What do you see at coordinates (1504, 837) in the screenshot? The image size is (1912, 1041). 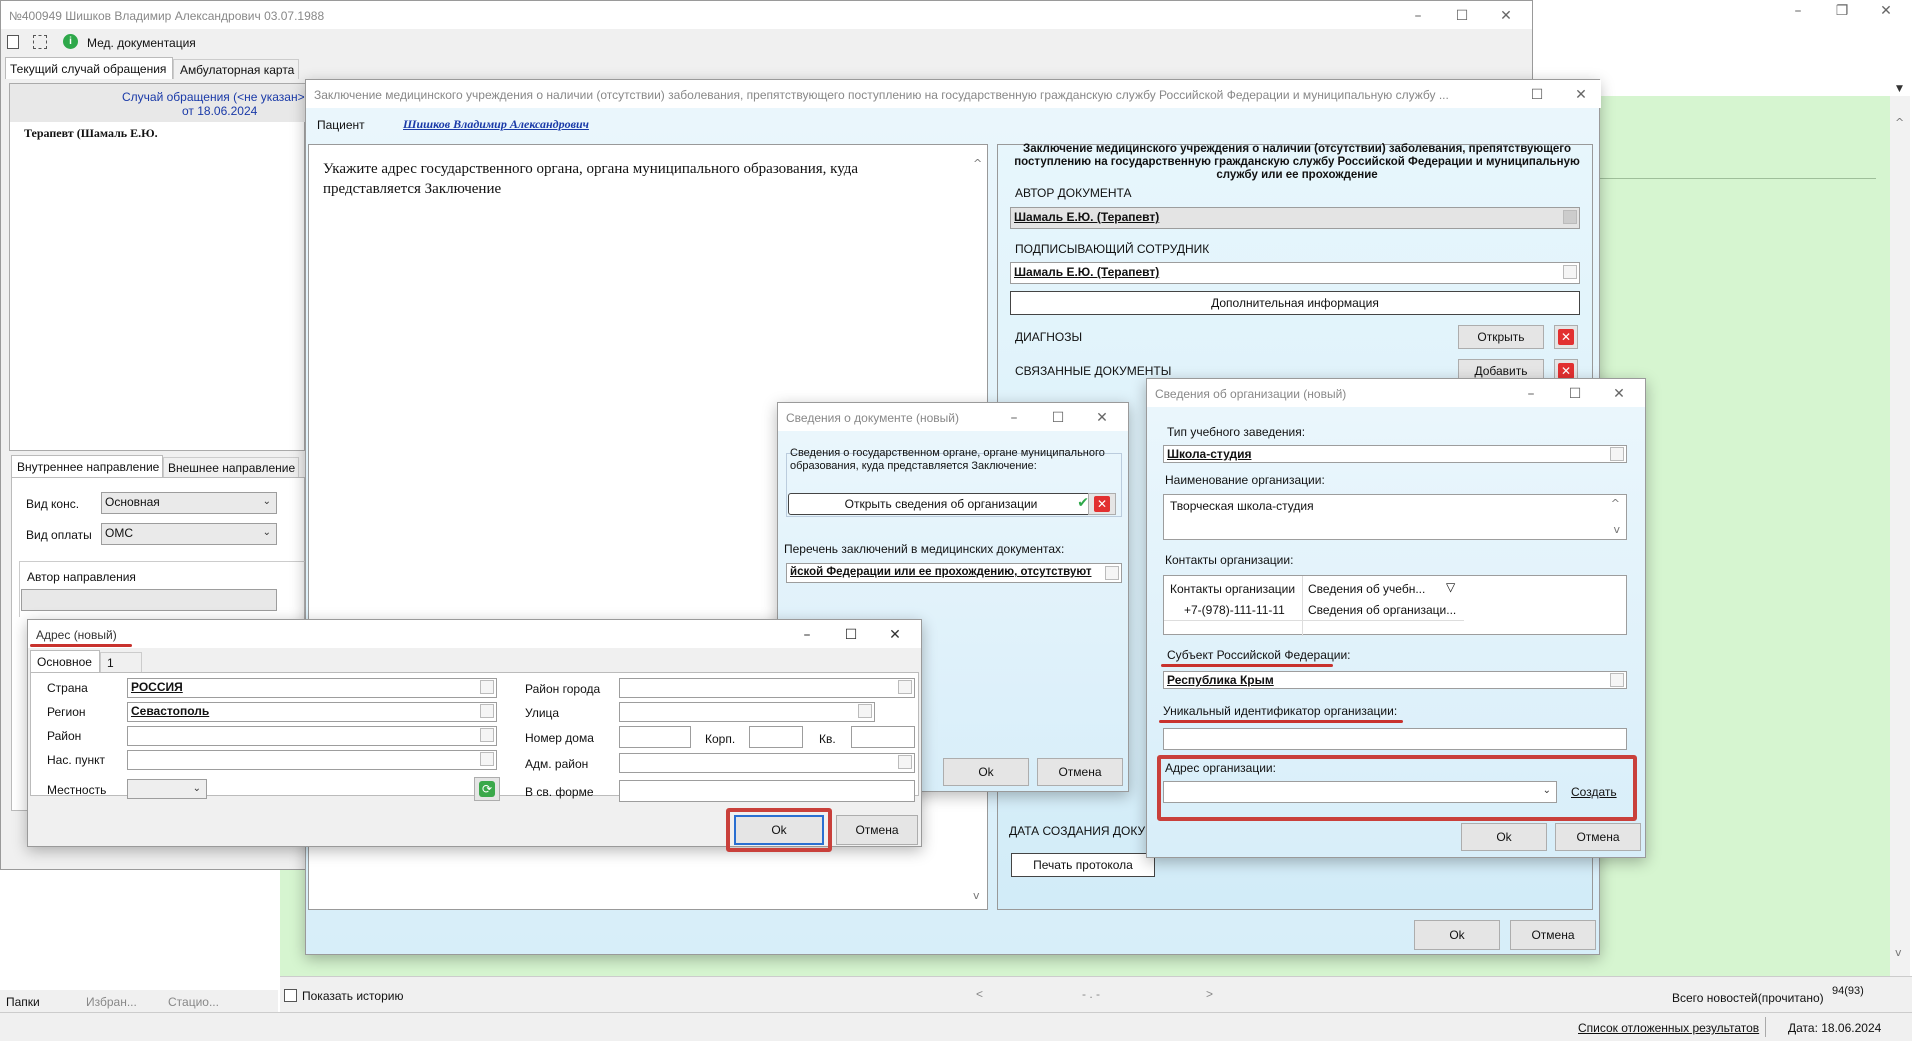 I see `org-ok-button: Ok` at bounding box center [1504, 837].